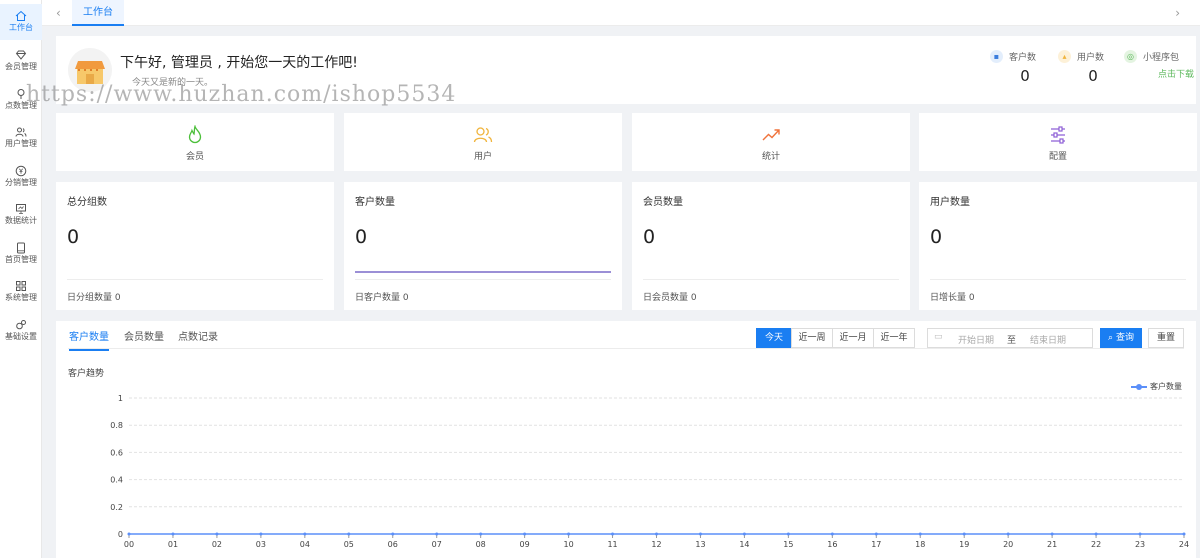 The image size is (1200, 558). Describe the element at coordinates (21, 325) in the screenshot. I see `gears-icon` at that location.